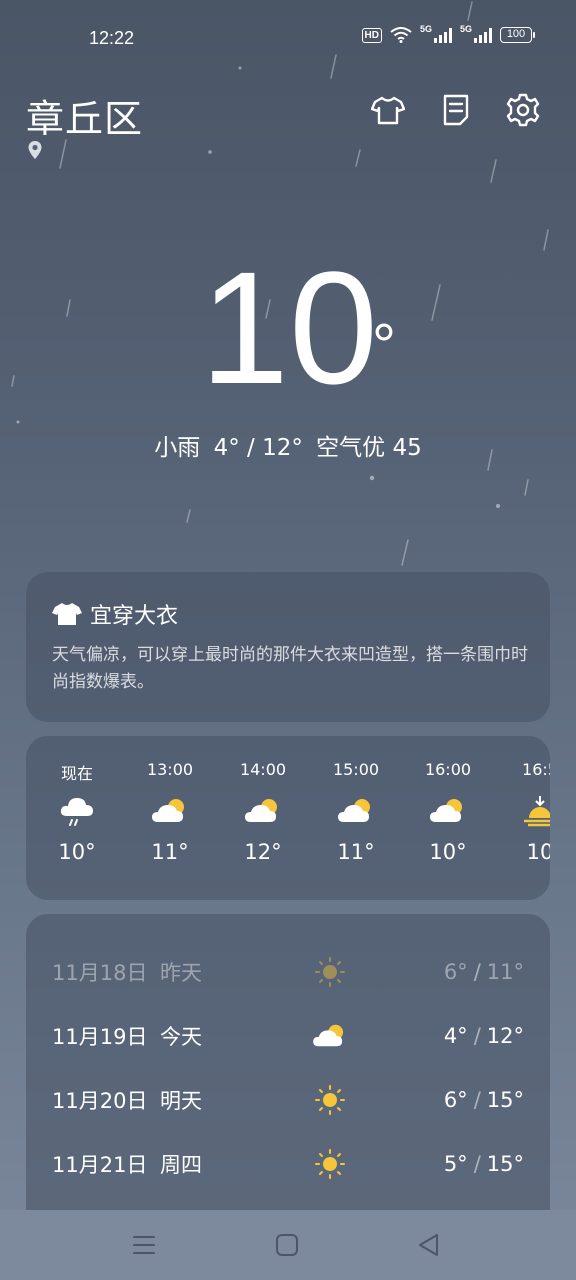  What do you see at coordinates (455, 1036) in the screenshot?
I see `day-low: 4°` at bounding box center [455, 1036].